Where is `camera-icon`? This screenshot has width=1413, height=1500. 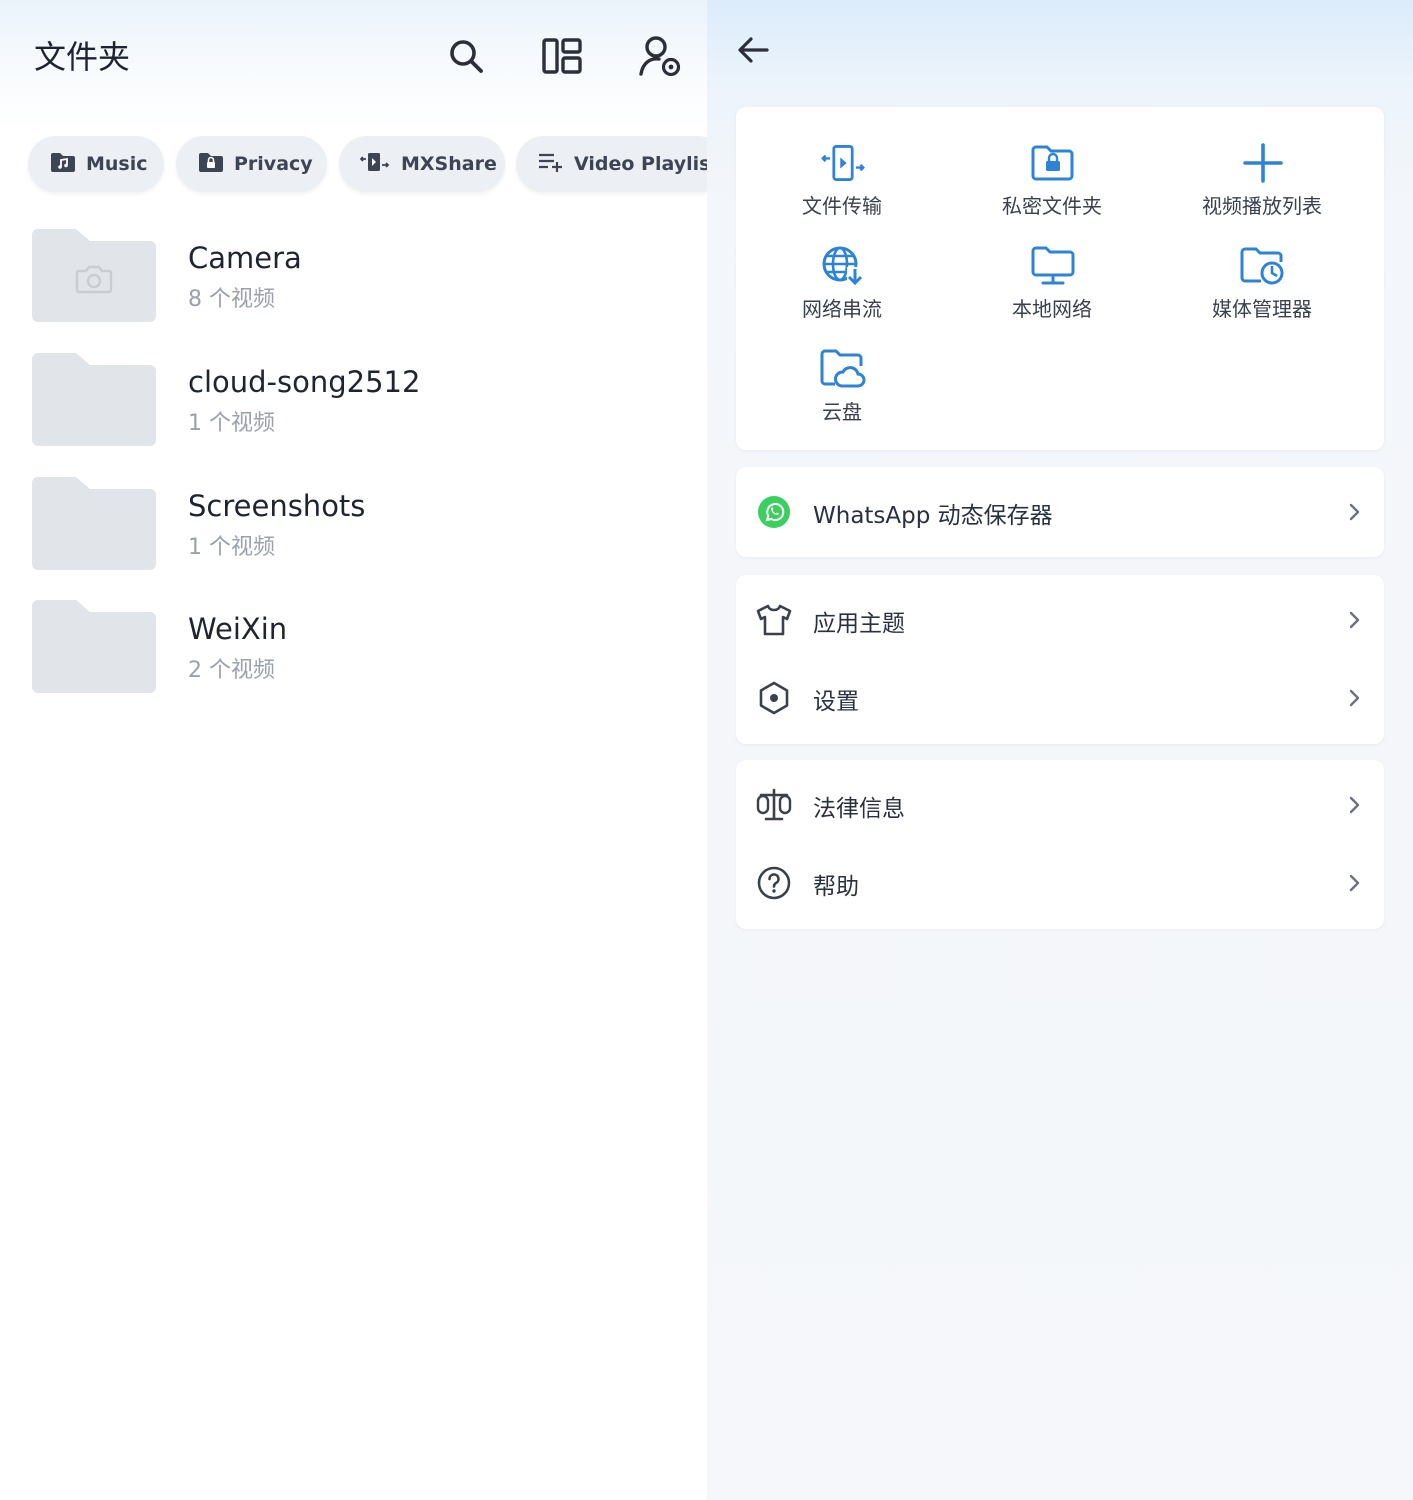
camera-icon is located at coordinates (94, 279).